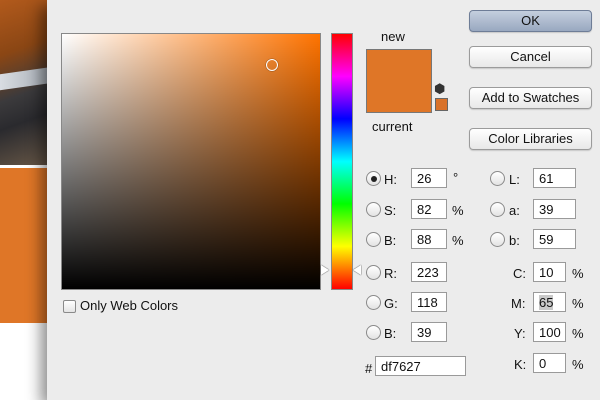 This screenshot has width=600, height=400. What do you see at coordinates (456, 177) in the screenshot?
I see `hue-unit: °` at bounding box center [456, 177].